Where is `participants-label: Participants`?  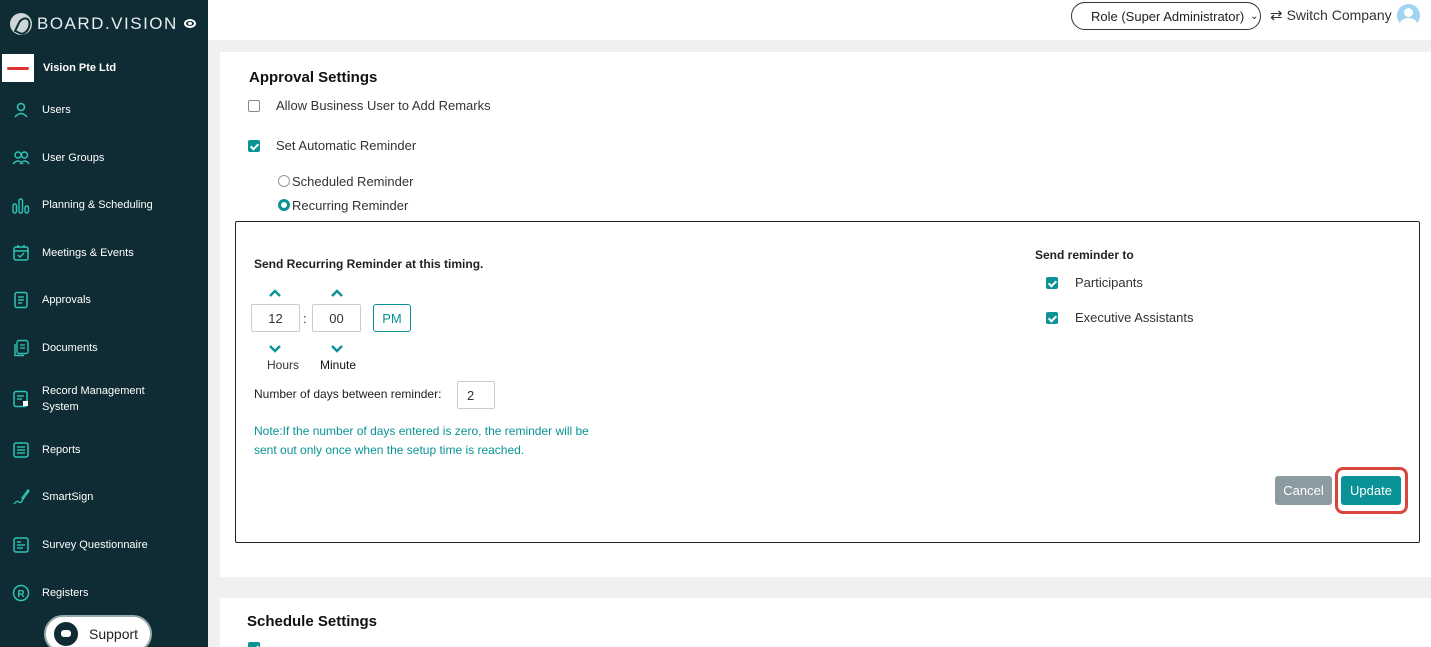
participants-label: Participants is located at coordinates (1109, 282).